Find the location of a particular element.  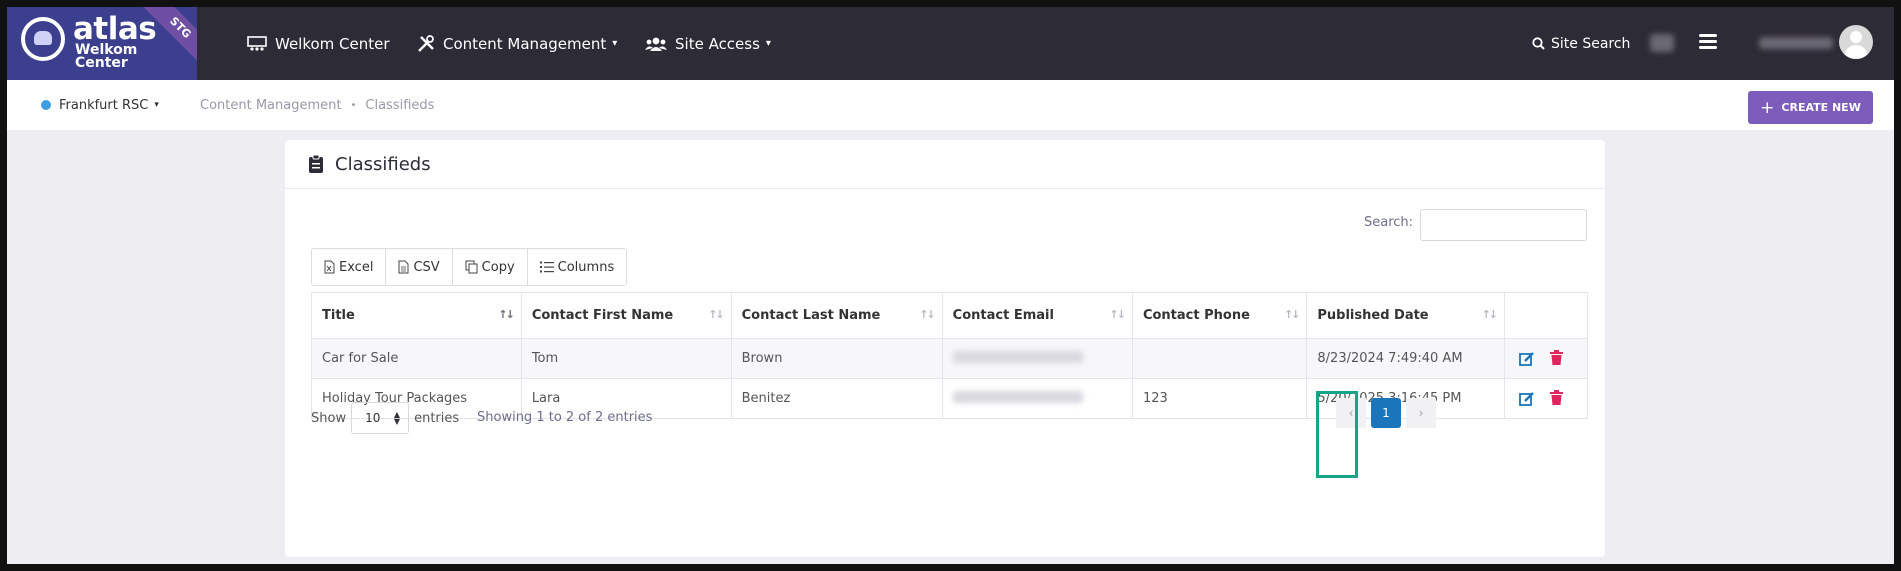

card-header: Classifieds is located at coordinates (945, 164).